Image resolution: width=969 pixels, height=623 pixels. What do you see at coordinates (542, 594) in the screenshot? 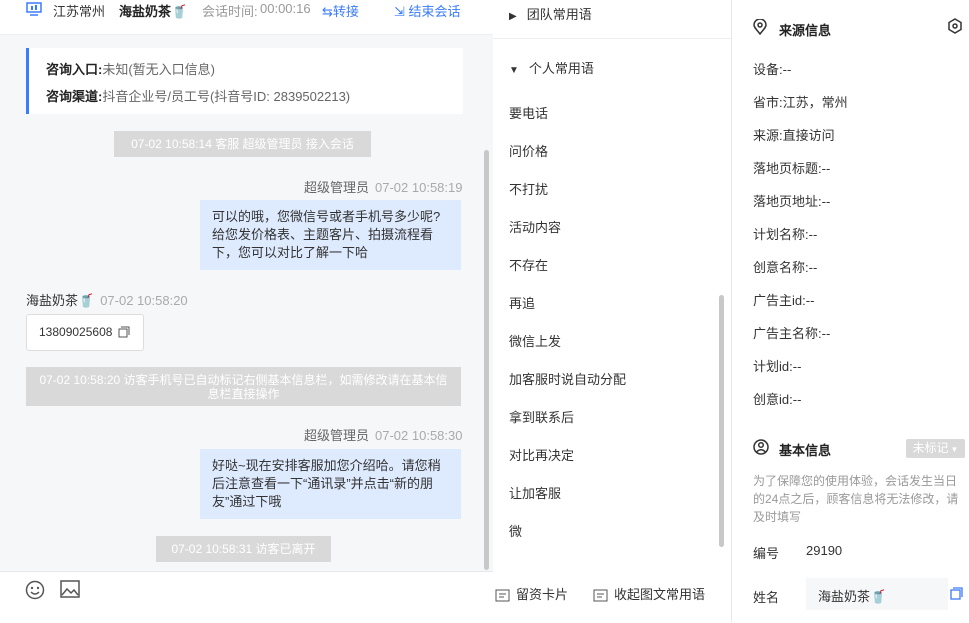
I see `lead-card-label: 留资卡片` at bounding box center [542, 594].